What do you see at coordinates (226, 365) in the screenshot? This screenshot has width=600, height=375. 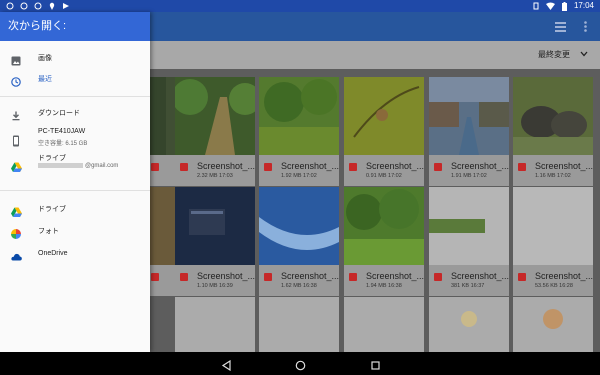 I see `back-button` at bounding box center [226, 365].